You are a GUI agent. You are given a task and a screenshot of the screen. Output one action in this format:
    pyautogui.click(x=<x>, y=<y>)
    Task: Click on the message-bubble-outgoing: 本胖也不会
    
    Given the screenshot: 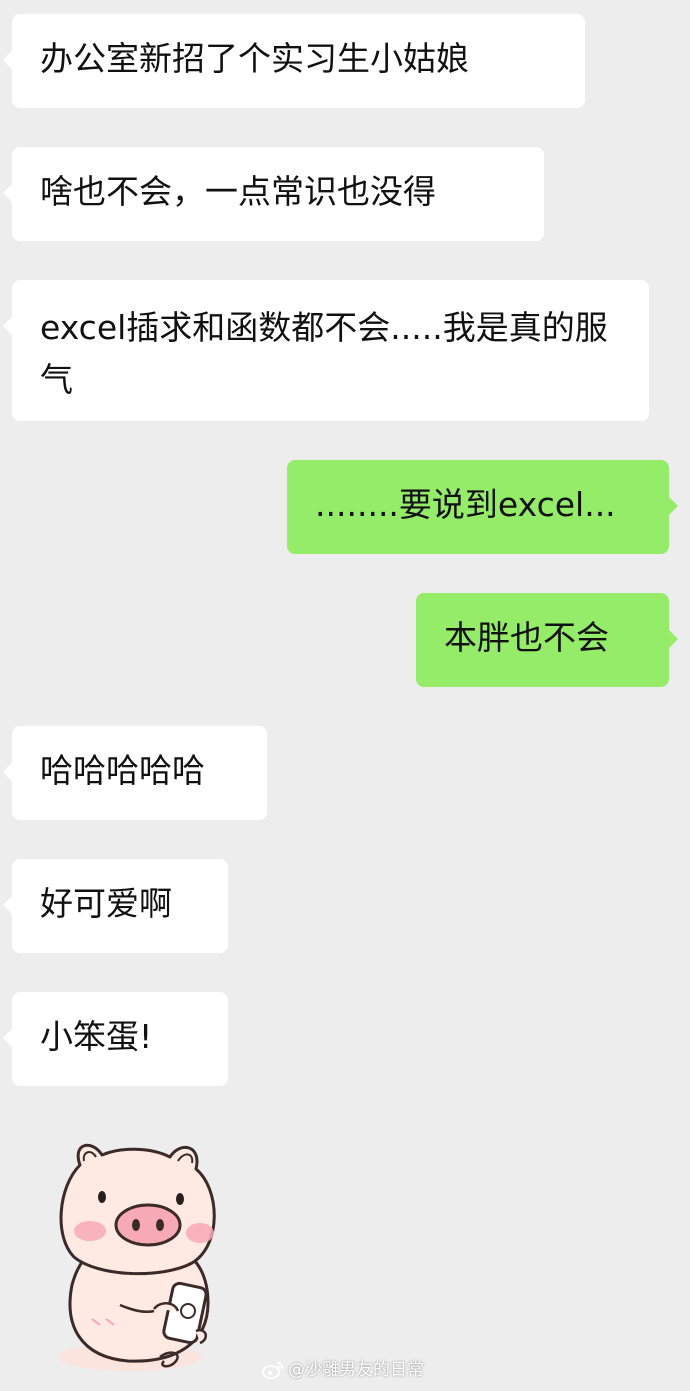 What is the action you would take?
    pyautogui.click(x=547, y=640)
    